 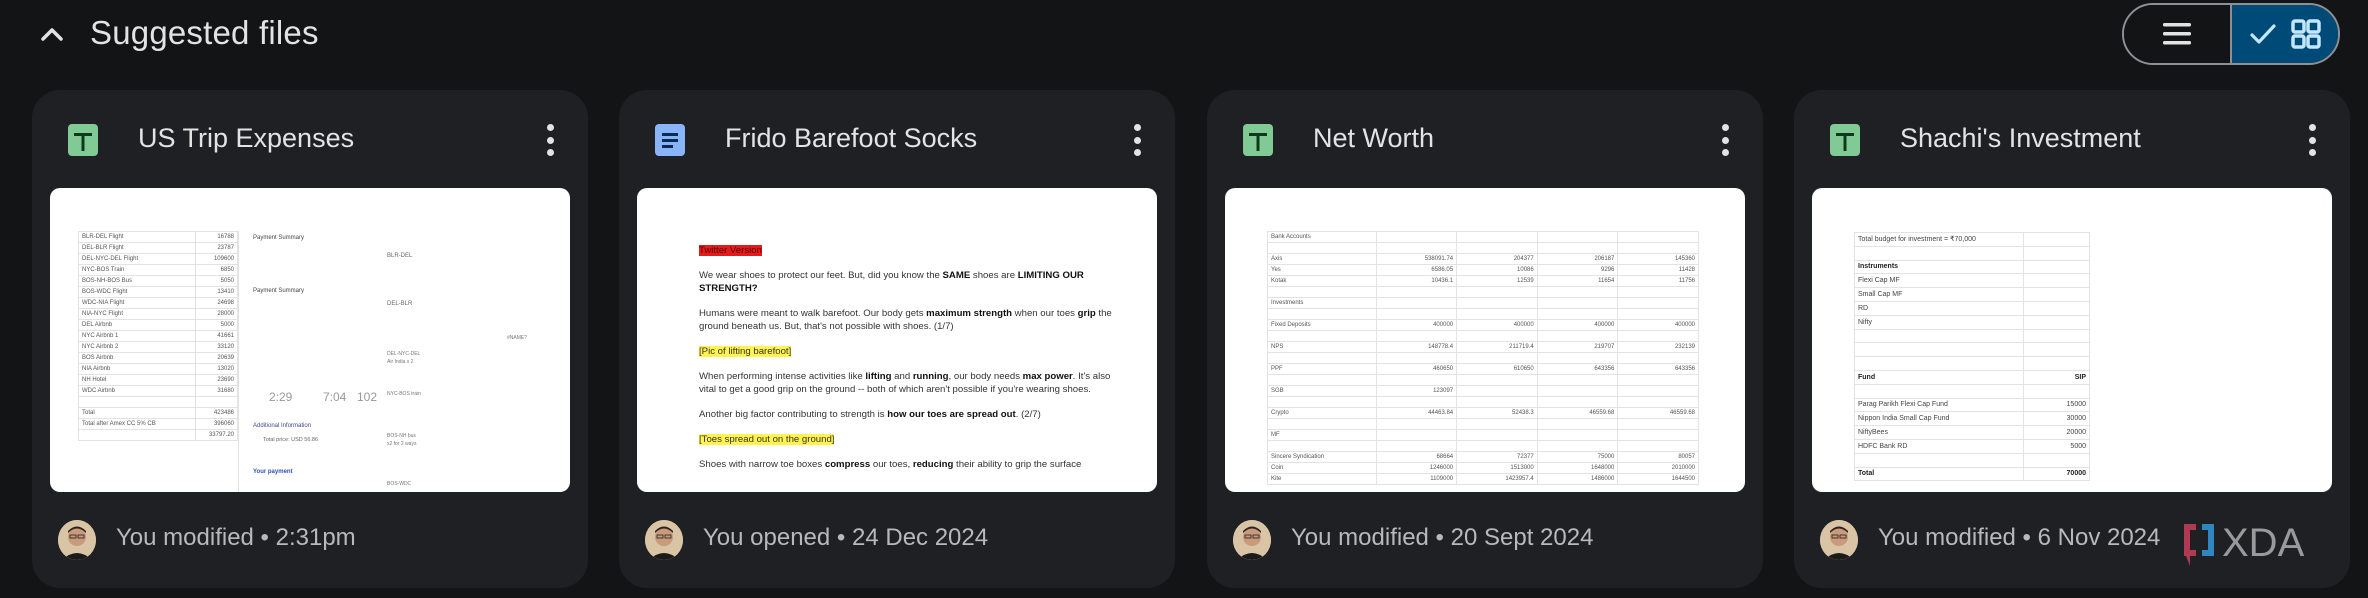 I want to click on table-row: DEL-BLR Flight 23787, so click(x=158, y=248).